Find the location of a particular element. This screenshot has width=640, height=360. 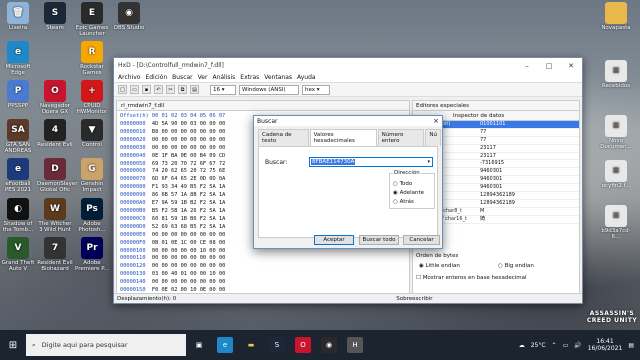

hex-bytes: 69 73 20 70 72 6F 67 72 is located at coordinates (188, 164).